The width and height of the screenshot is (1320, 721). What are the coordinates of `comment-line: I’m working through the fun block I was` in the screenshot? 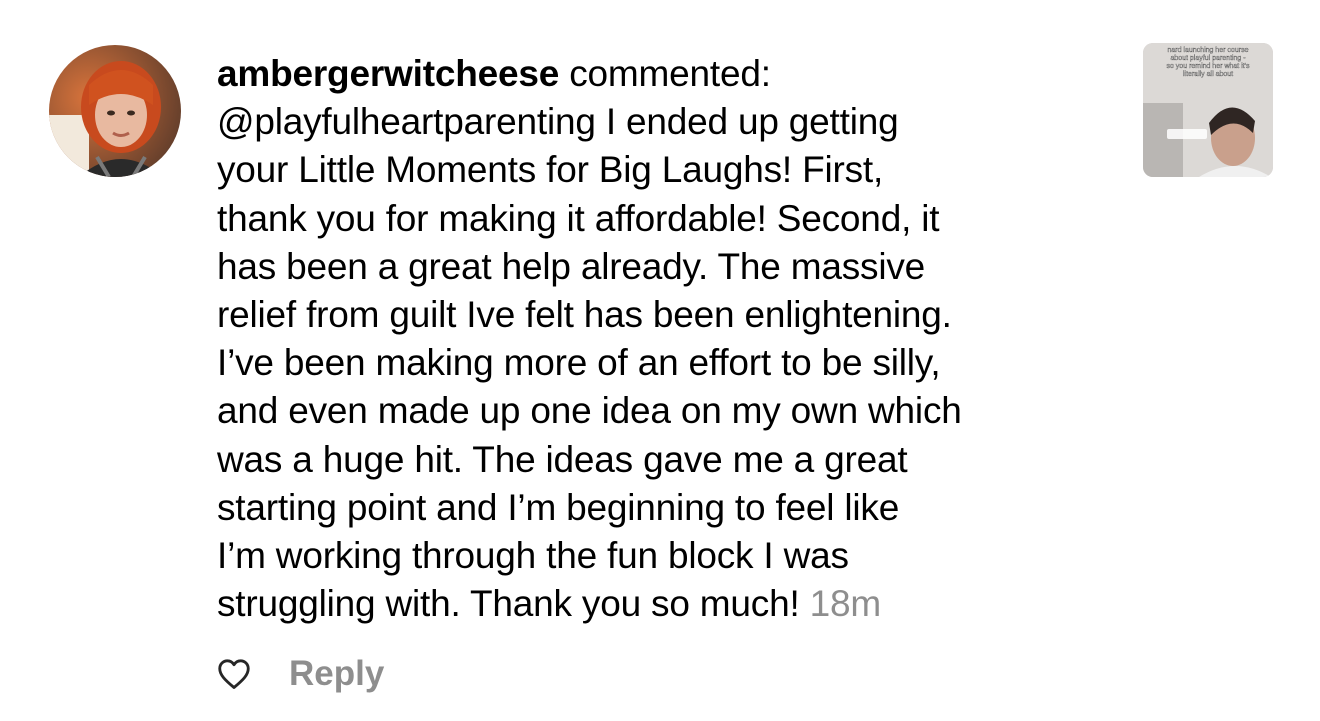 It's located at (533, 556).